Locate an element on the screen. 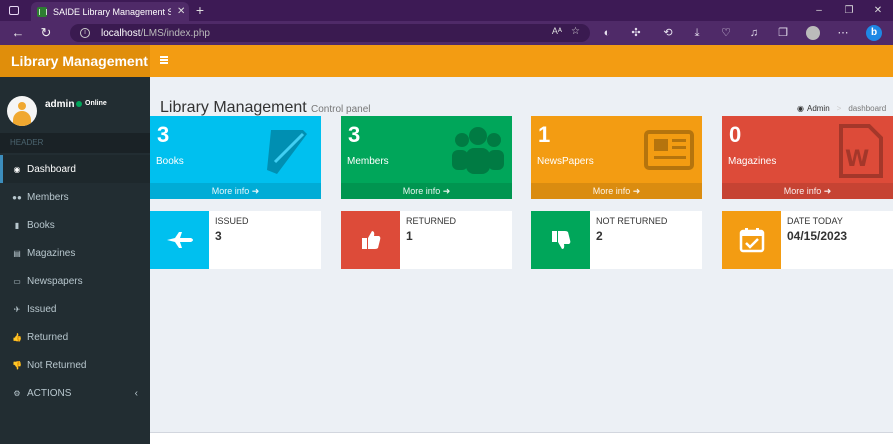  stat-count: 0 is located at coordinates (735, 134).